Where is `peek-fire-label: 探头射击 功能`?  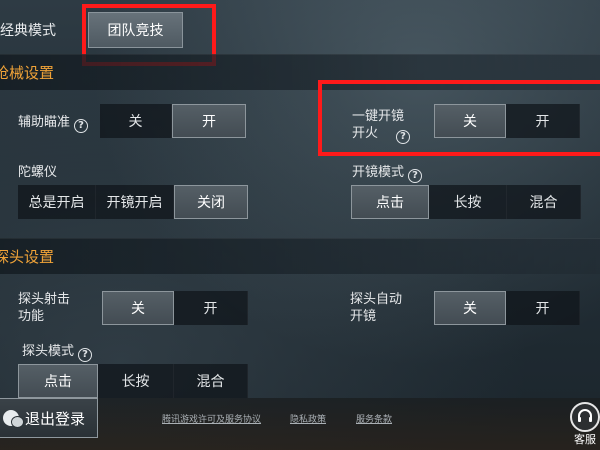 peek-fire-label: 探头射击 功能 is located at coordinates (44, 308).